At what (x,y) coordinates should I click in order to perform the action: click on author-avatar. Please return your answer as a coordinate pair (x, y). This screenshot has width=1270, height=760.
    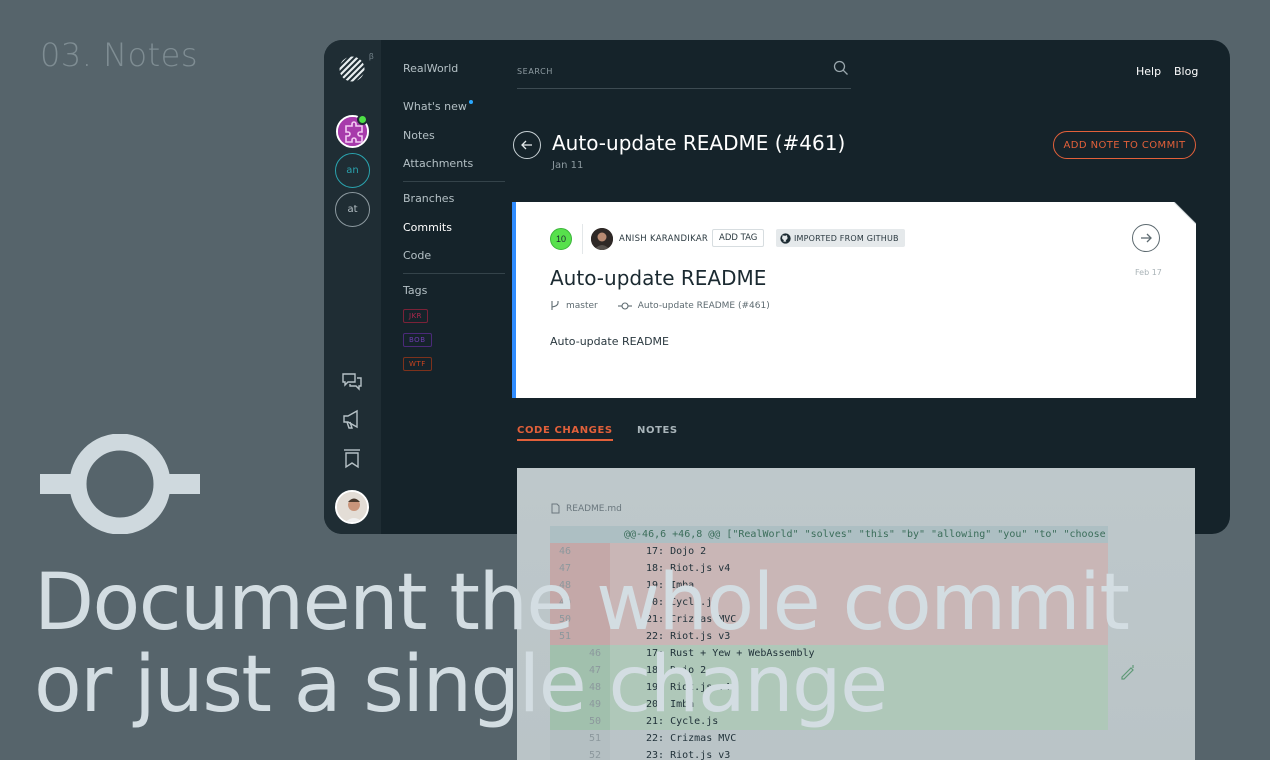
    Looking at the image, I should click on (602, 239).